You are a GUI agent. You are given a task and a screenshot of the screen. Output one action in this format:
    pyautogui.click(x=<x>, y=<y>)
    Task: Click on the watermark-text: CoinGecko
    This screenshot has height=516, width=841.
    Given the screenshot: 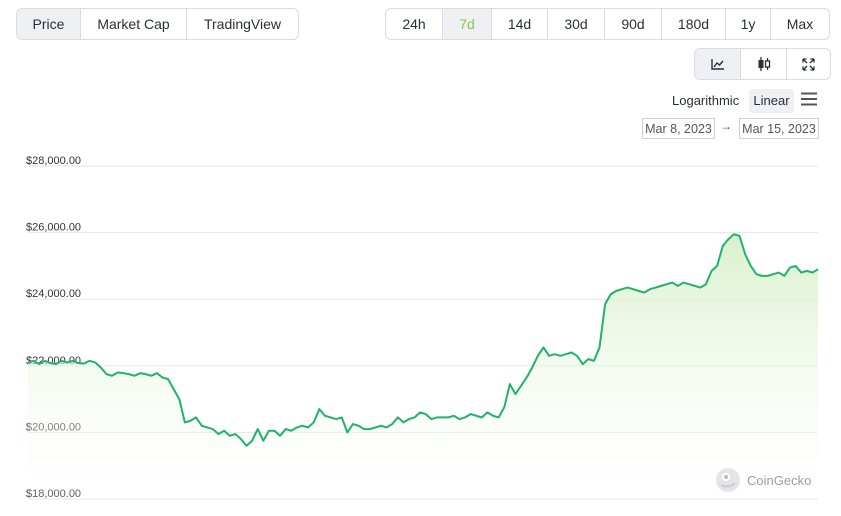 What is the action you would take?
    pyautogui.click(x=779, y=480)
    